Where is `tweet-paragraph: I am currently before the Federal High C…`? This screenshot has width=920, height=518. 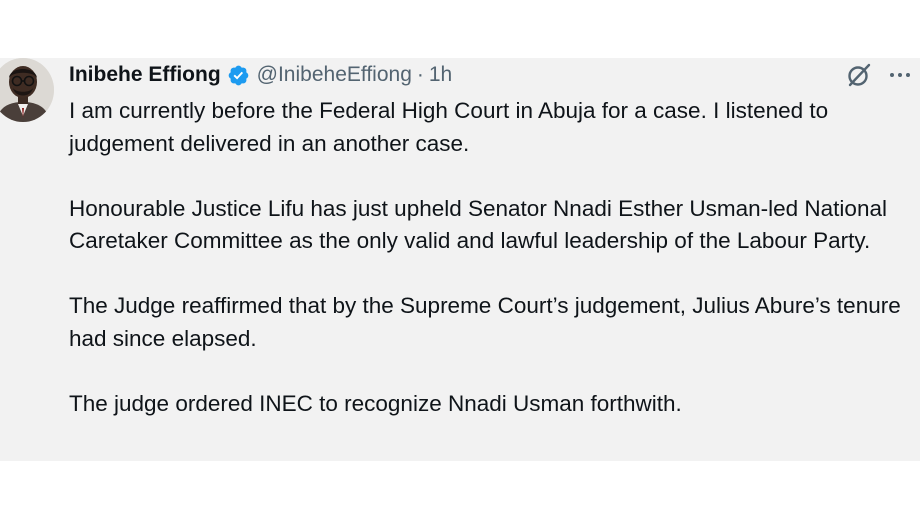
tweet-paragraph: I am currently before the Federal High C… is located at coordinates (449, 127).